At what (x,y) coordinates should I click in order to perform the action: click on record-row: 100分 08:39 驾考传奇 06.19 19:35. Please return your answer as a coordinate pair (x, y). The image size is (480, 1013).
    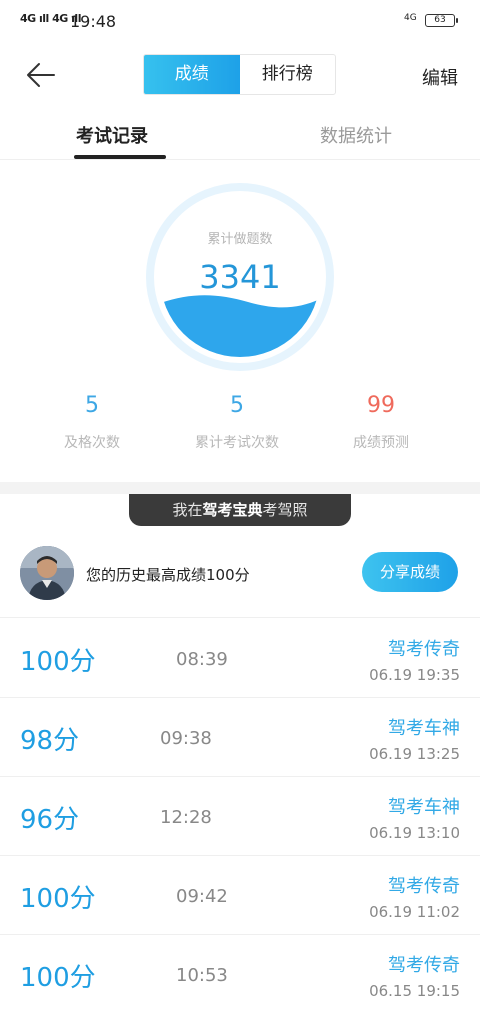
    Looking at the image, I should click on (240, 658).